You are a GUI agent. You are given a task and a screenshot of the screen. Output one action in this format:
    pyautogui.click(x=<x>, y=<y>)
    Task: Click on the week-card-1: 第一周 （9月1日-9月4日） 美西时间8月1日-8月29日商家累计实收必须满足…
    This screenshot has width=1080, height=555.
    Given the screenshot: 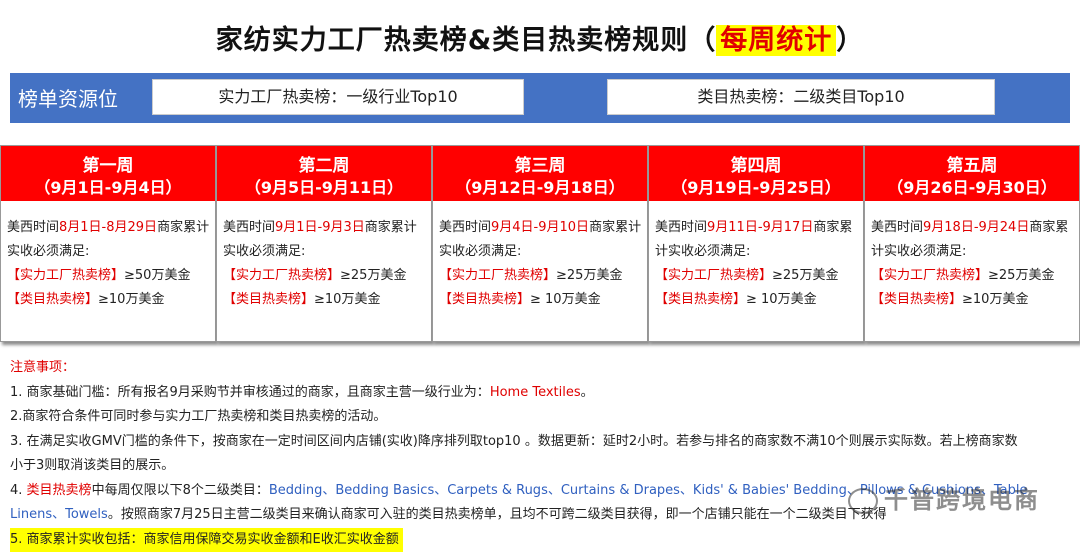 What is the action you would take?
    pyautogui.click(x=108, y=243)
    